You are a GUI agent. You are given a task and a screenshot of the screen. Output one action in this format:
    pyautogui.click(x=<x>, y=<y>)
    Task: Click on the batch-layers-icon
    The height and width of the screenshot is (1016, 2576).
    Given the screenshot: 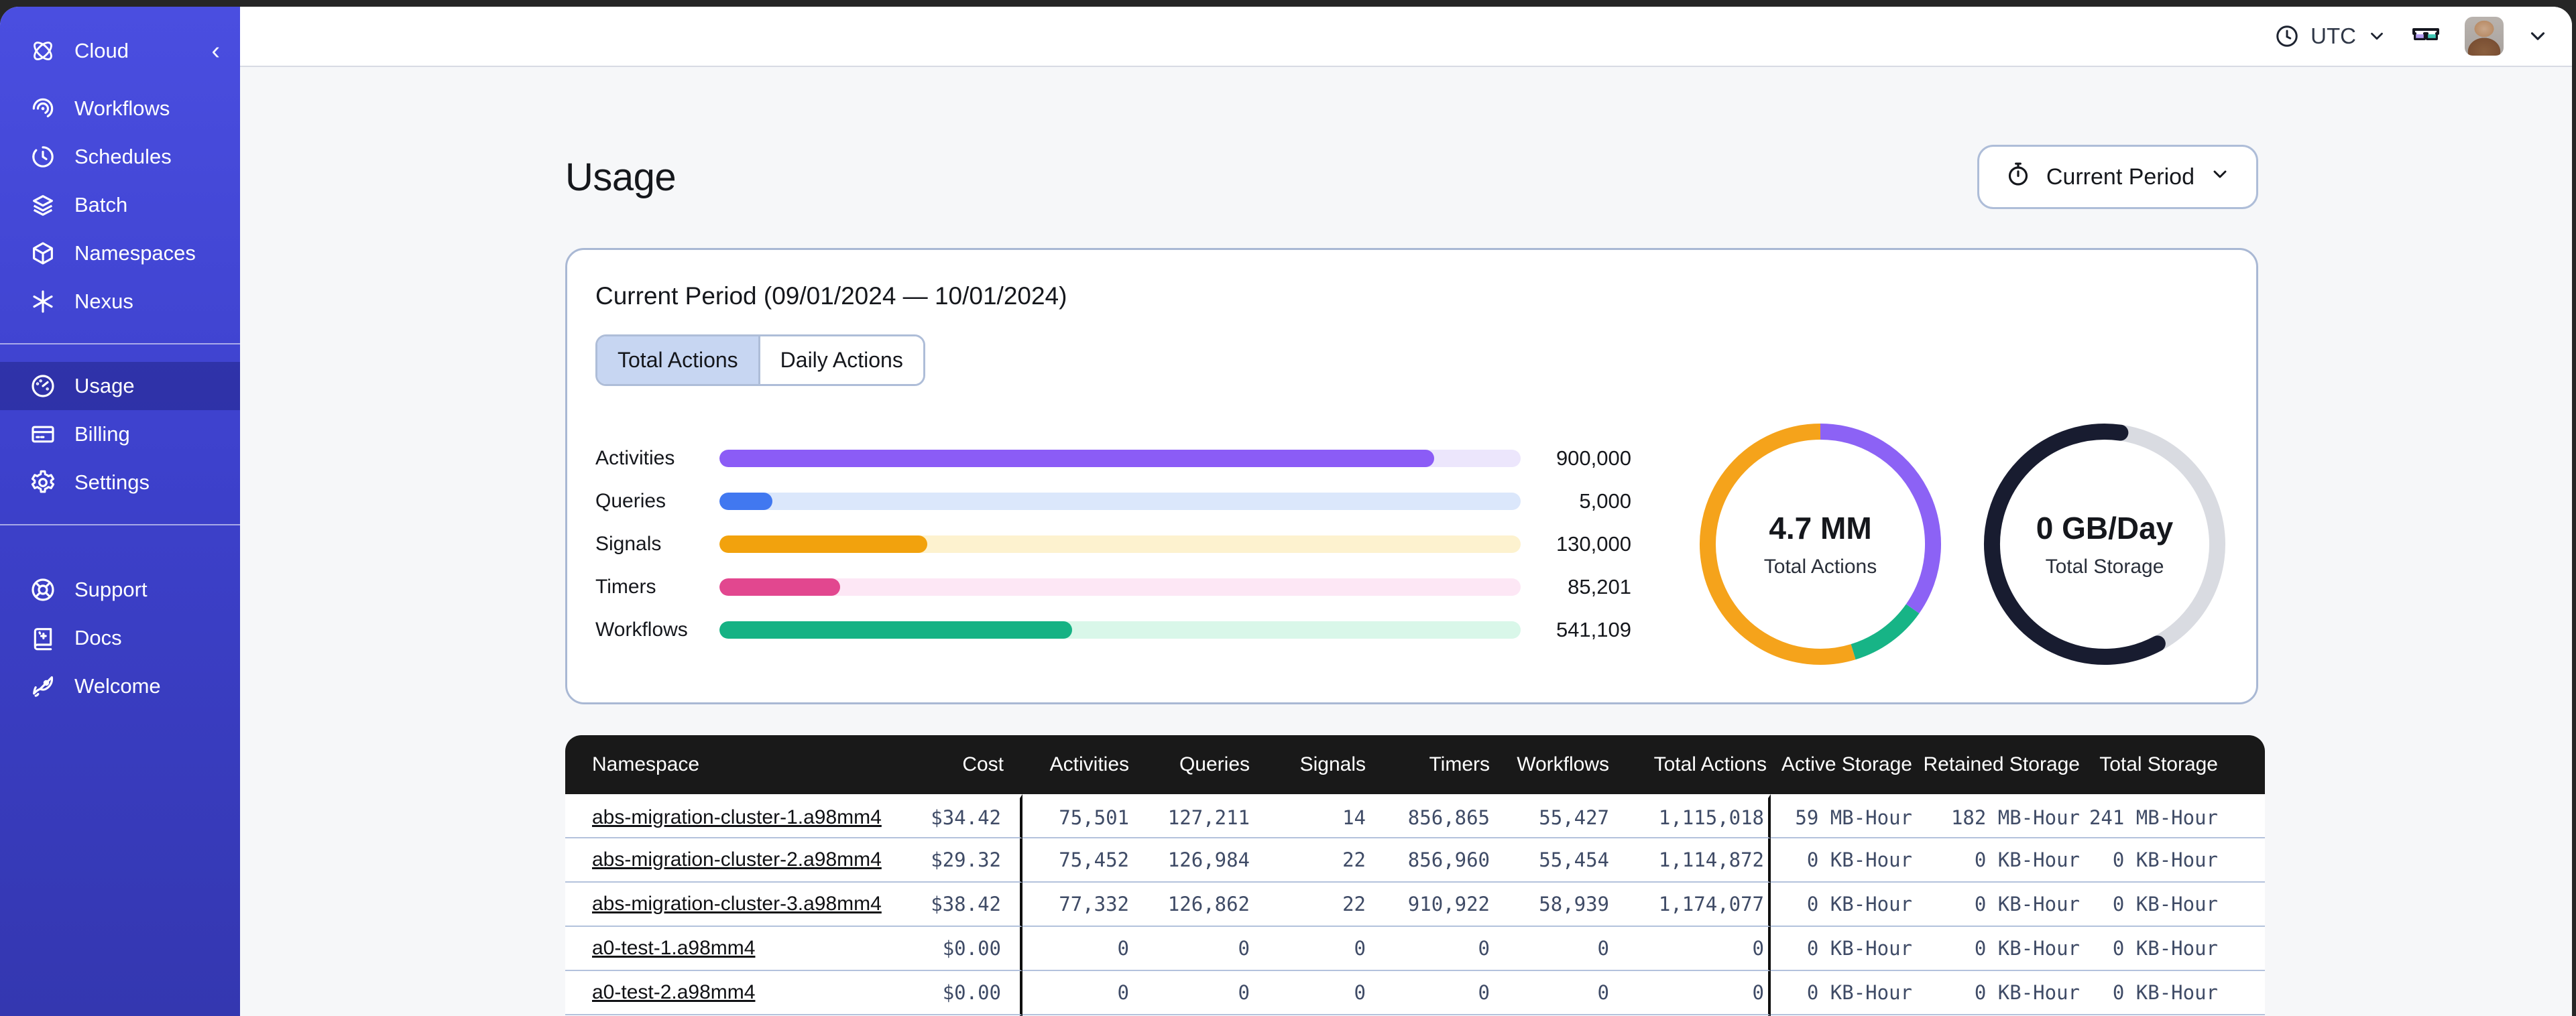 What is the action you would take?
    pyautogui.click(x=43, y=205)
    